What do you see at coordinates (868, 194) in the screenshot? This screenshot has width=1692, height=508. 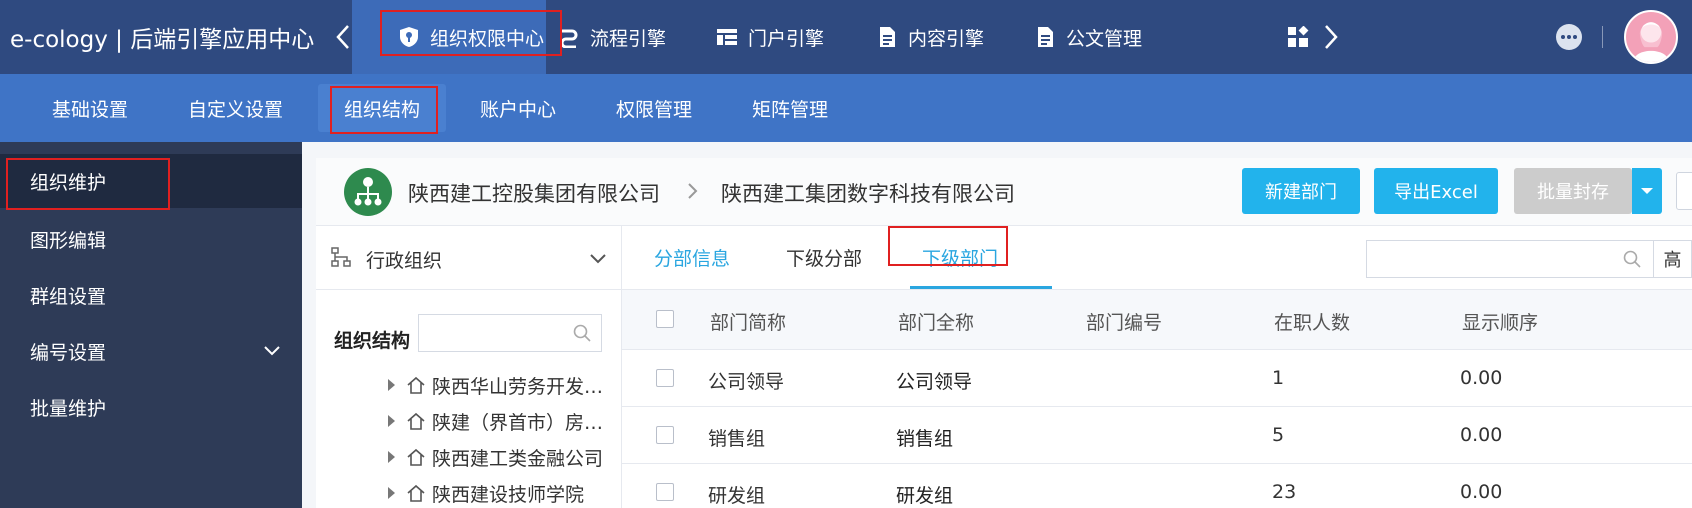 I see `breadcrumb-current: 陕西建工集团数字科技有限公司` at bounding box center [868, 194].